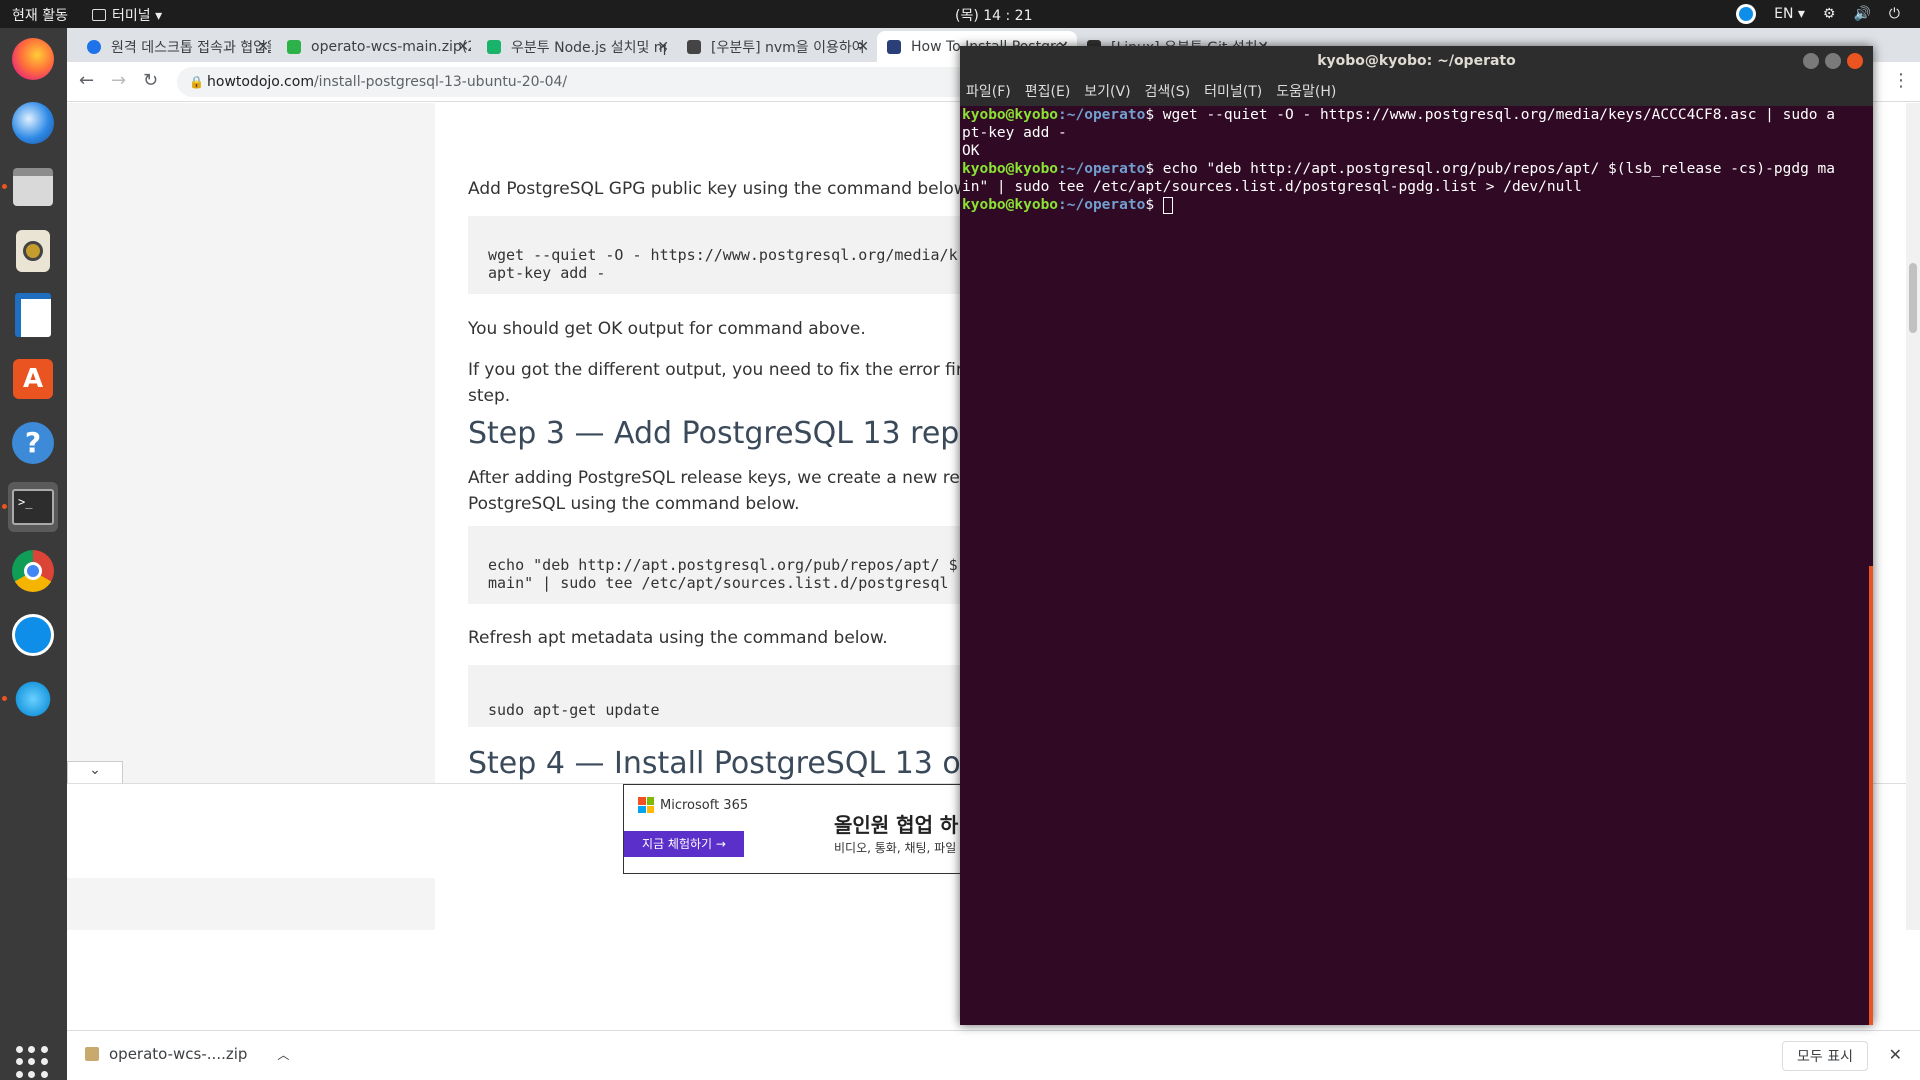 The width and height of the screenshot is (1920, 1080). I want to click on menu-edit: 편집(E), so click(1048, 91).